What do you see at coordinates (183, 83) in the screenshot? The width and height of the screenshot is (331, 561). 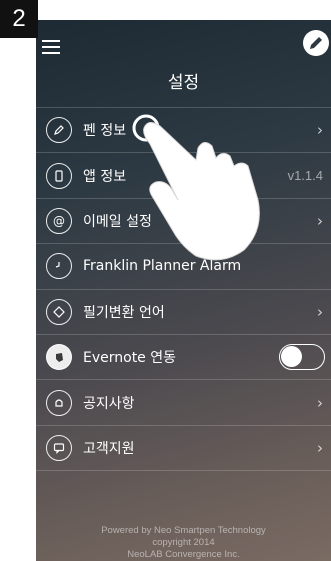 I see `page-title: 설정` at bounding box center [183, 83].